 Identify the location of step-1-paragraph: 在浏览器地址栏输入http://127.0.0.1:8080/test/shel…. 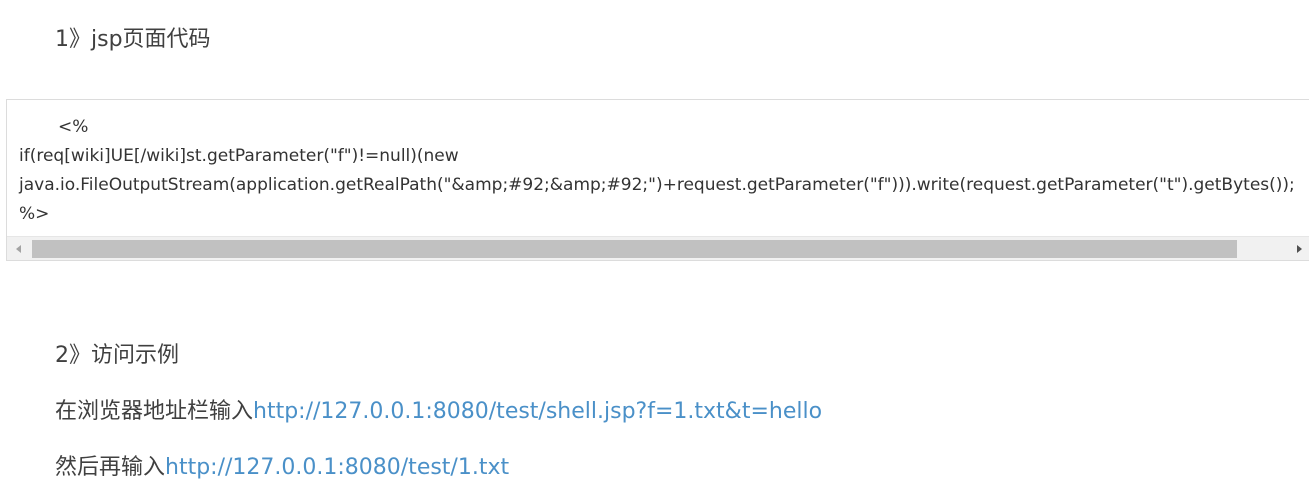
(438, 412).